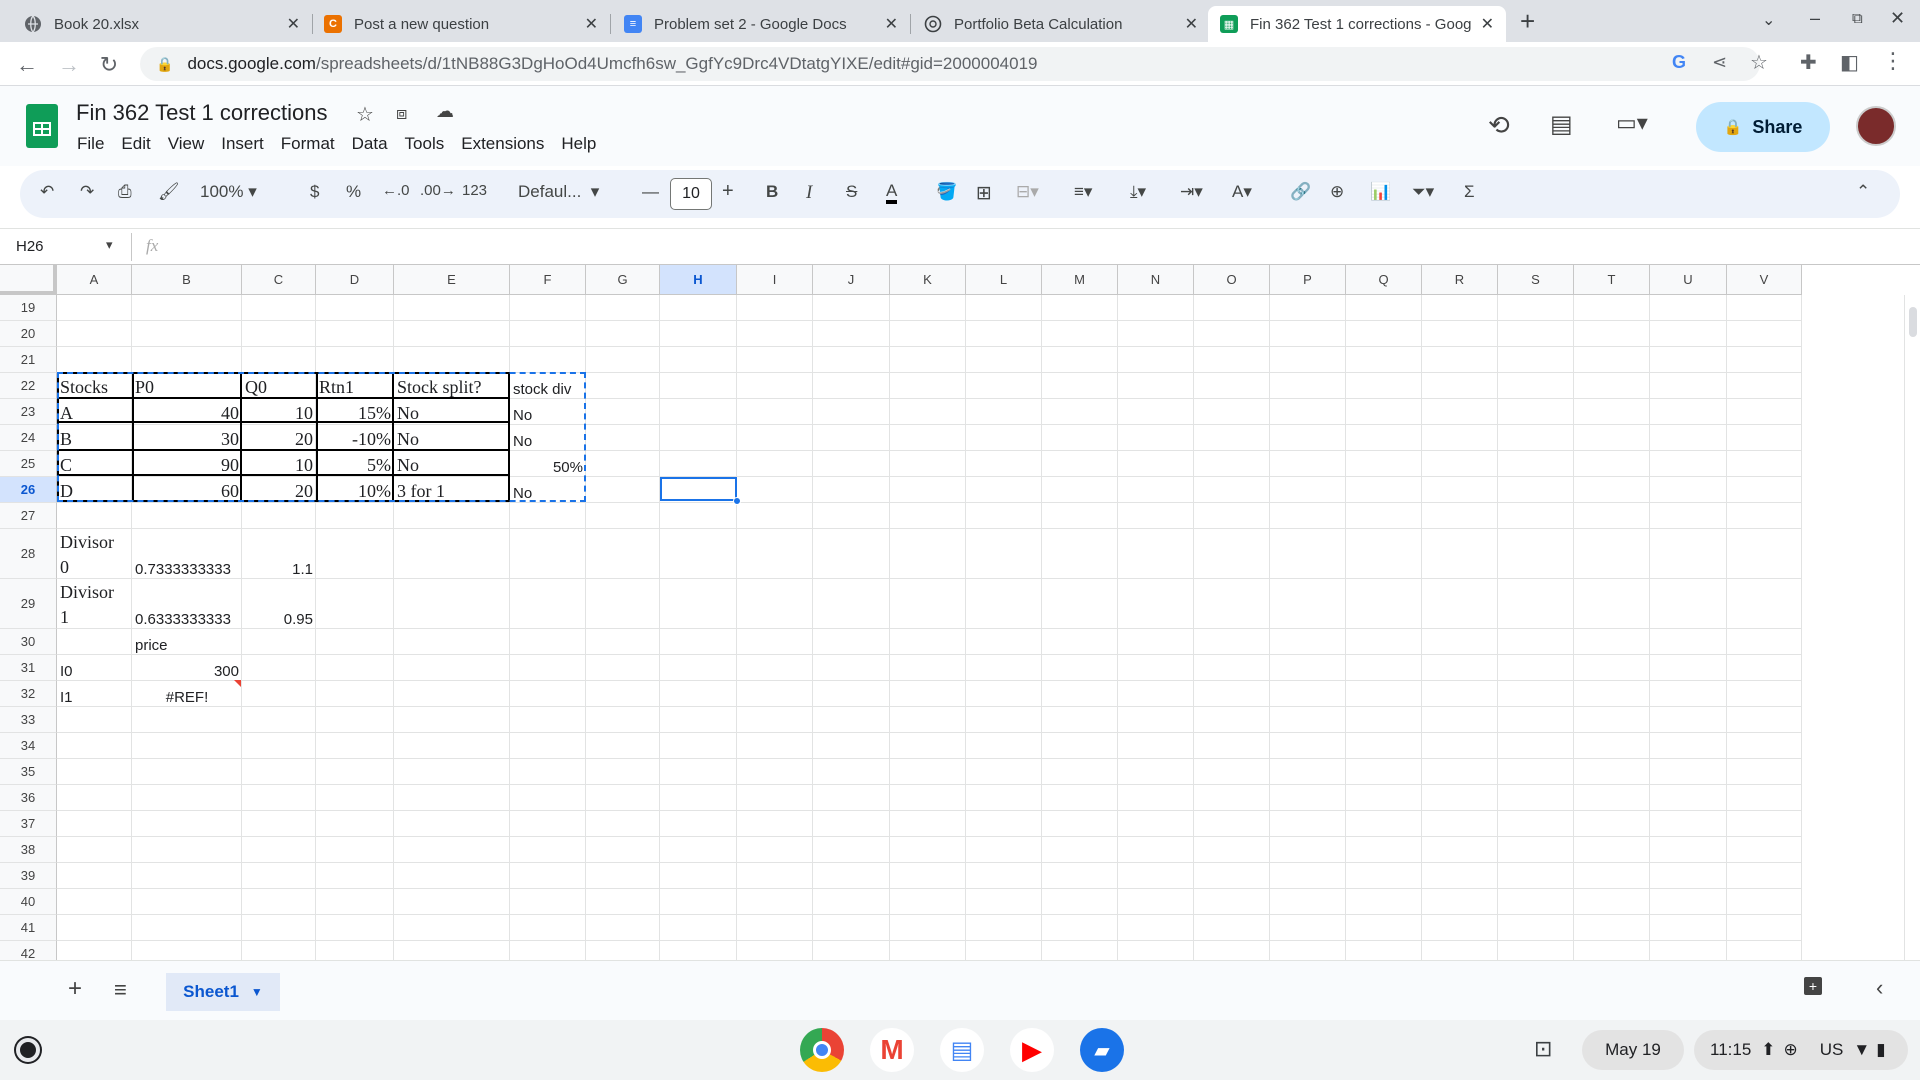 This screenshot has width=1920, height=1080. I want to click on column-header-e: E, so click(452, 280).